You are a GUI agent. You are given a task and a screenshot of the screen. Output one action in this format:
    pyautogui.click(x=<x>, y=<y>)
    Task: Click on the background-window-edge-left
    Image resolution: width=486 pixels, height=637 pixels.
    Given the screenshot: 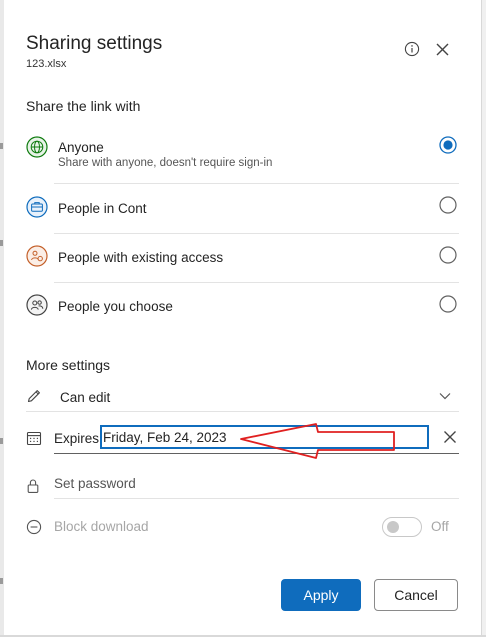 What is the action you would take?
    pyautogui.click(x=2, y=318)
    